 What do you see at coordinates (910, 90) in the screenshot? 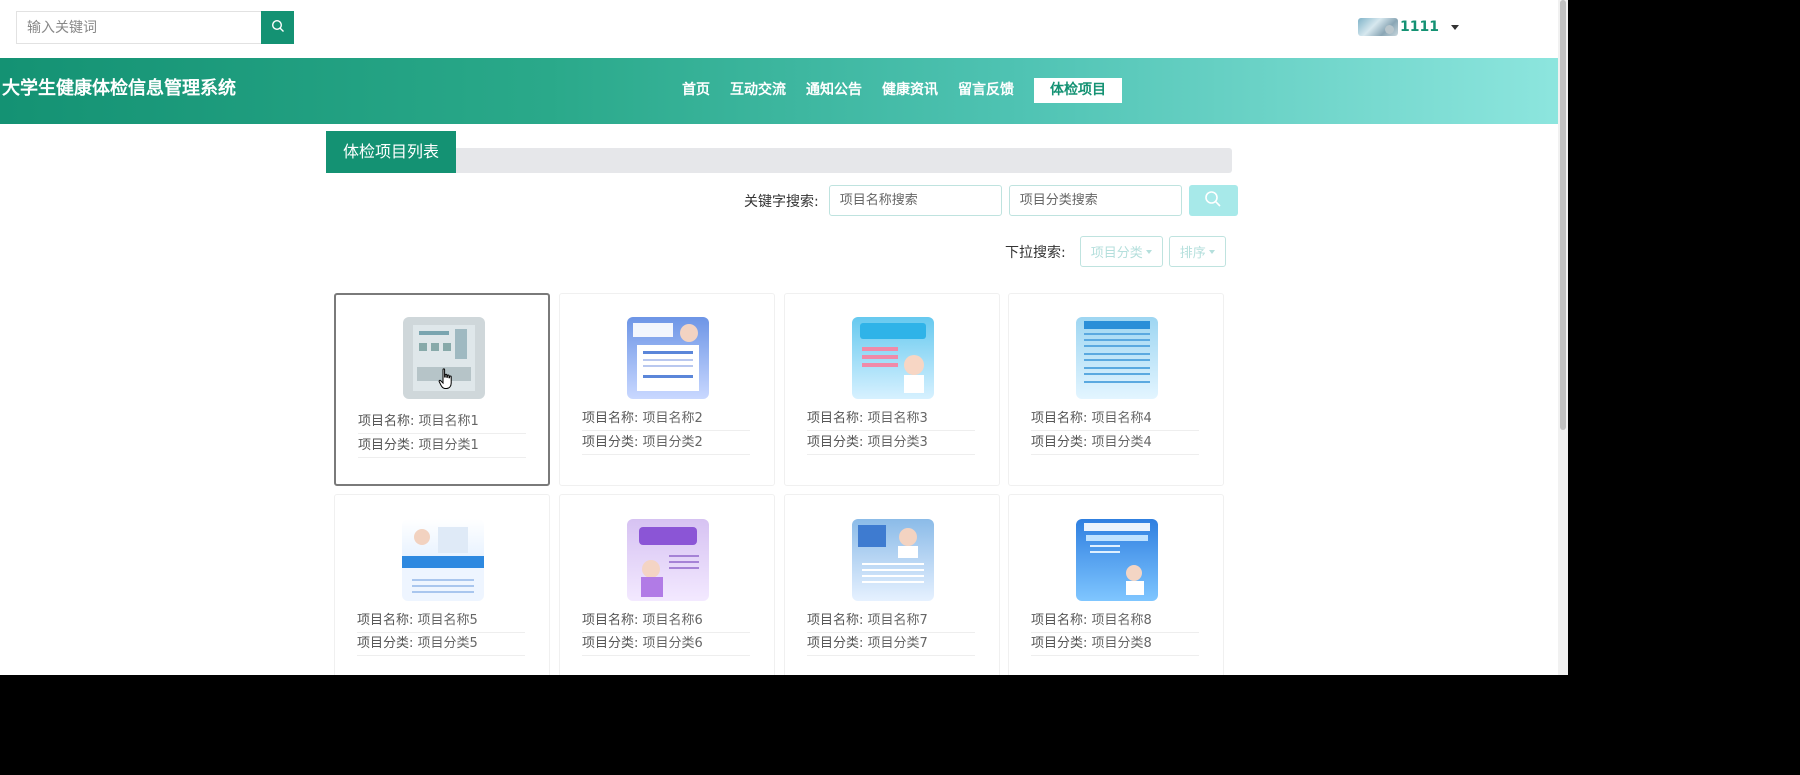
I see `nav-health-news: 健康资讯` at bounding box center [910, 90].